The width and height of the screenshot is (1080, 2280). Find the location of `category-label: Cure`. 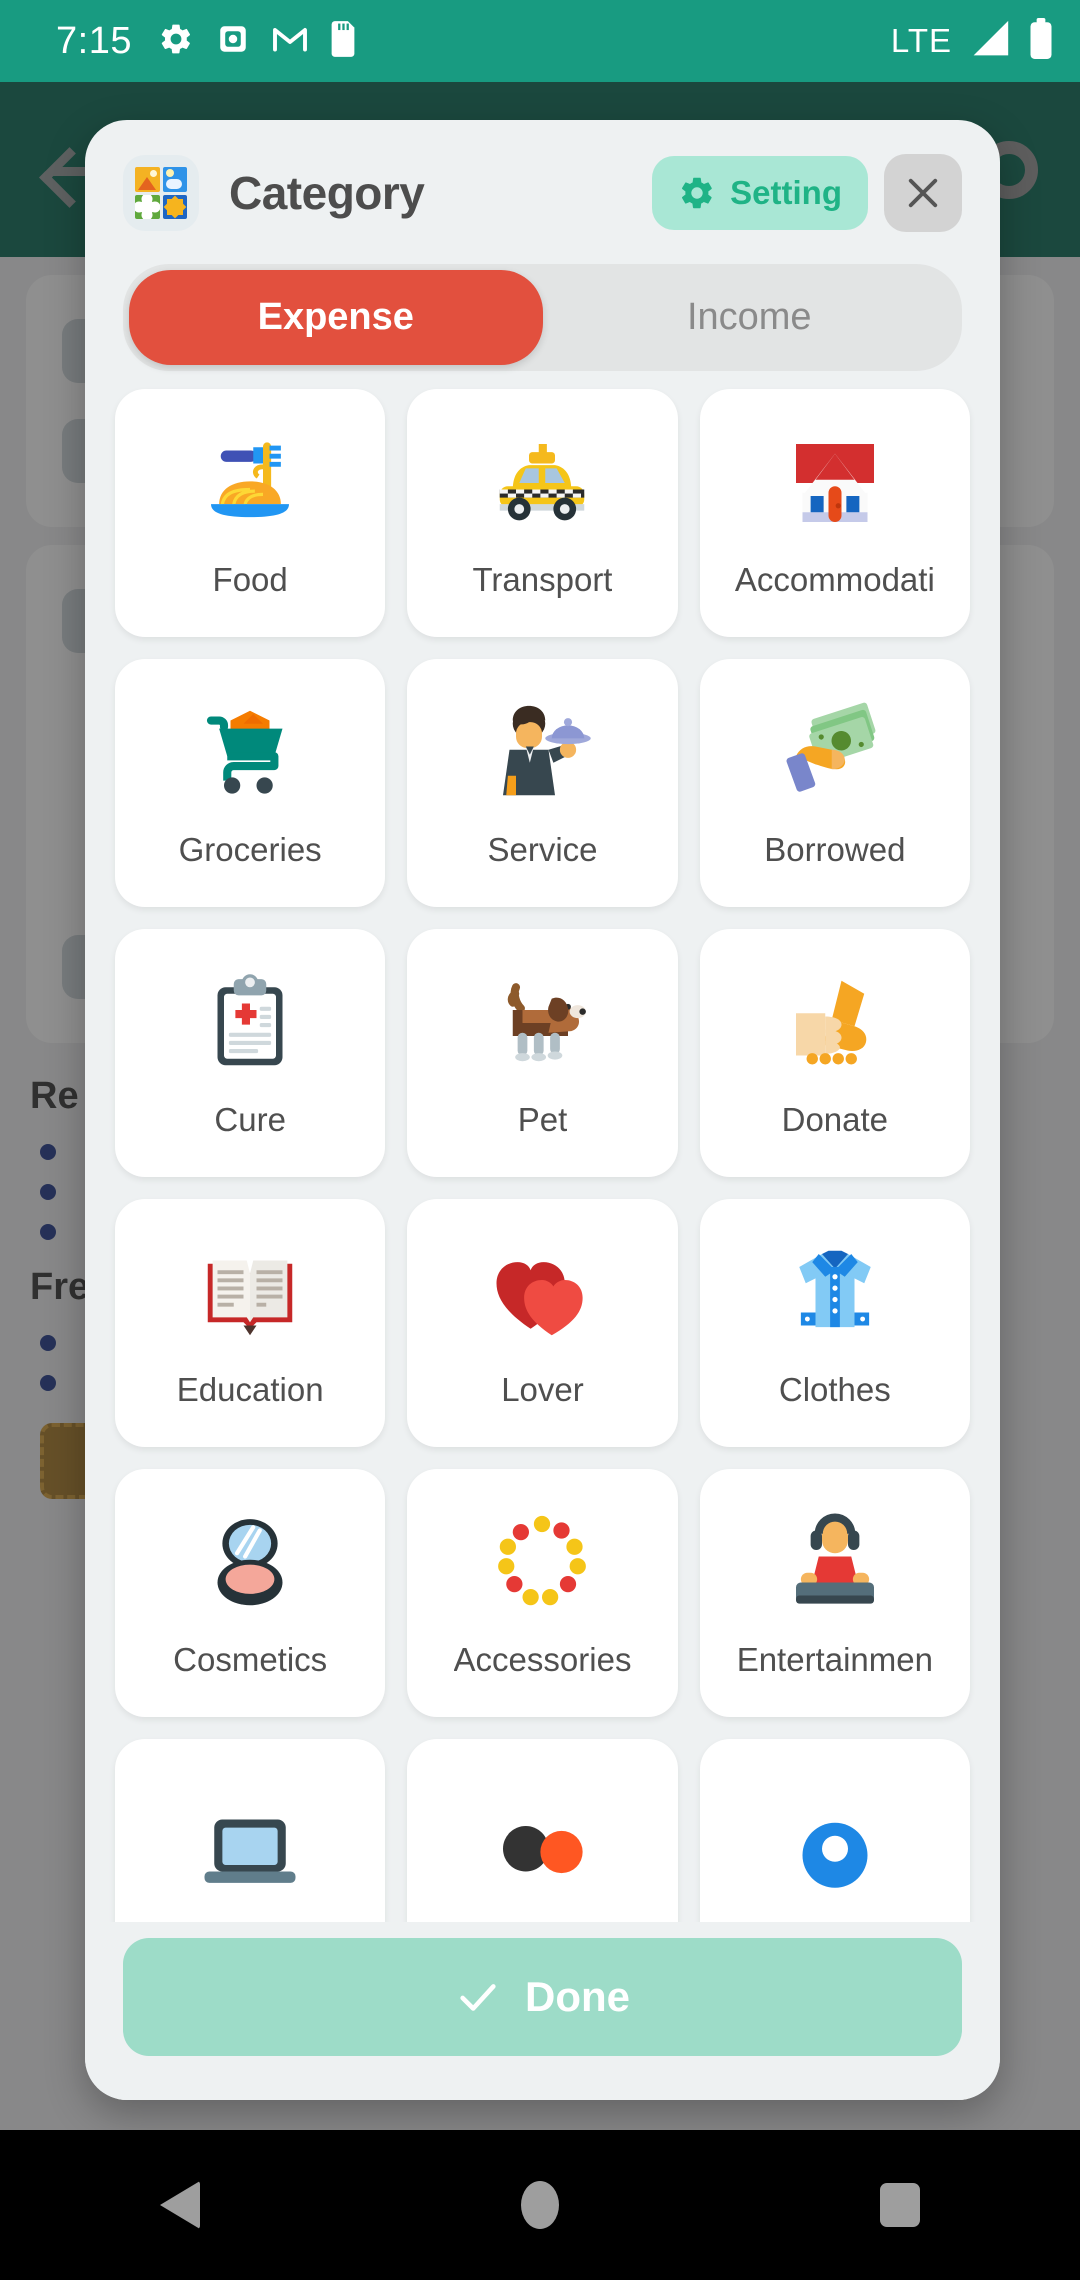

category-label: Cure is located at coordinates (250, 1119).